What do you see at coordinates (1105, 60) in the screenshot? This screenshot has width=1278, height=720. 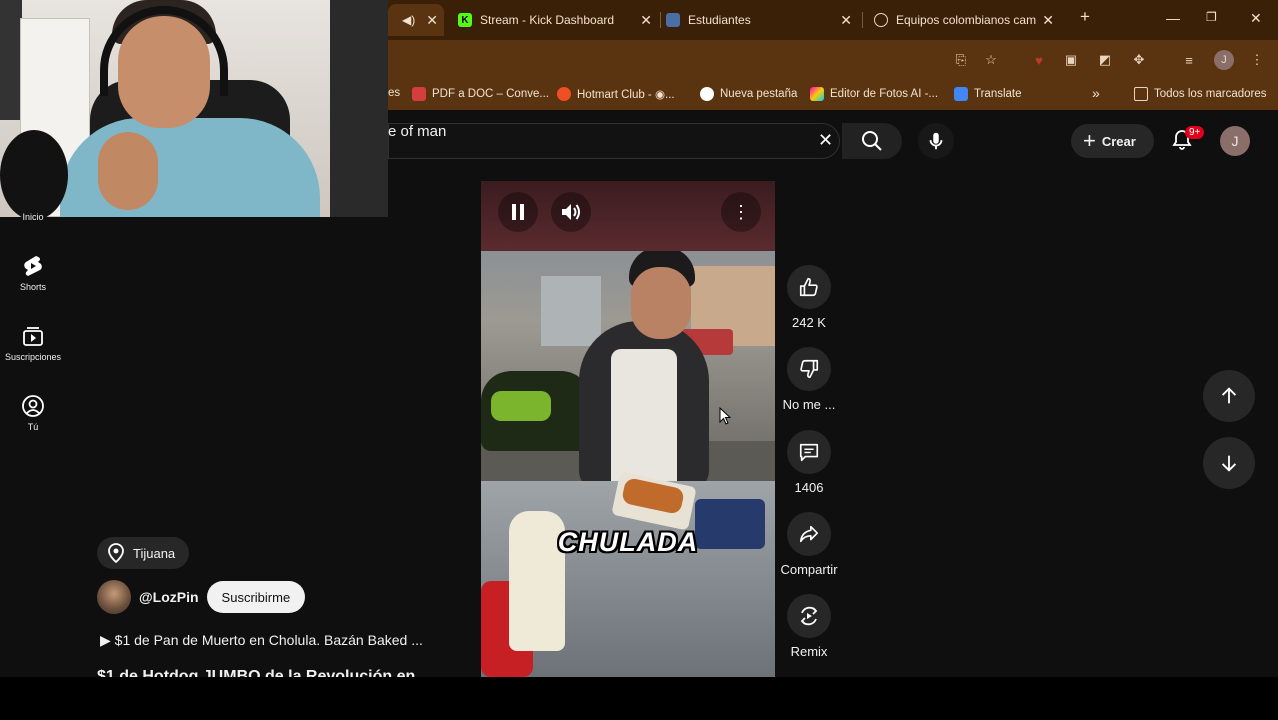 I see `extension-icon: ◩` at bounding box center [1105, 60].